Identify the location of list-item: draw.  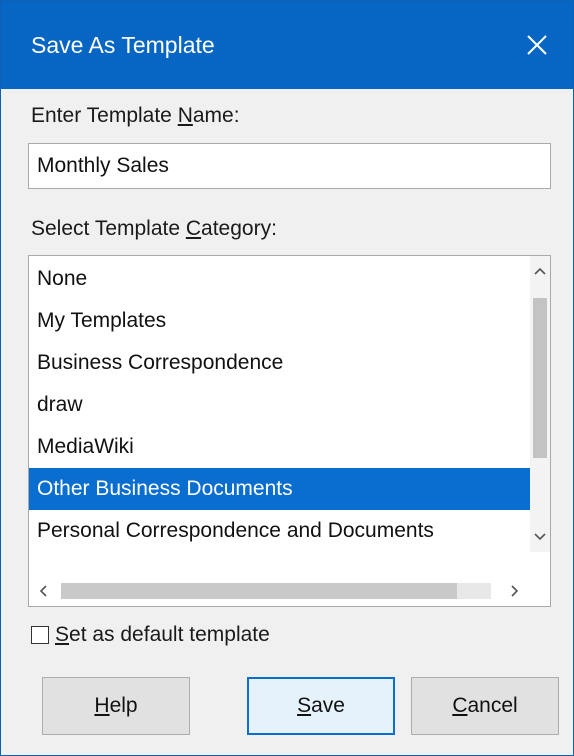
(280, 405).